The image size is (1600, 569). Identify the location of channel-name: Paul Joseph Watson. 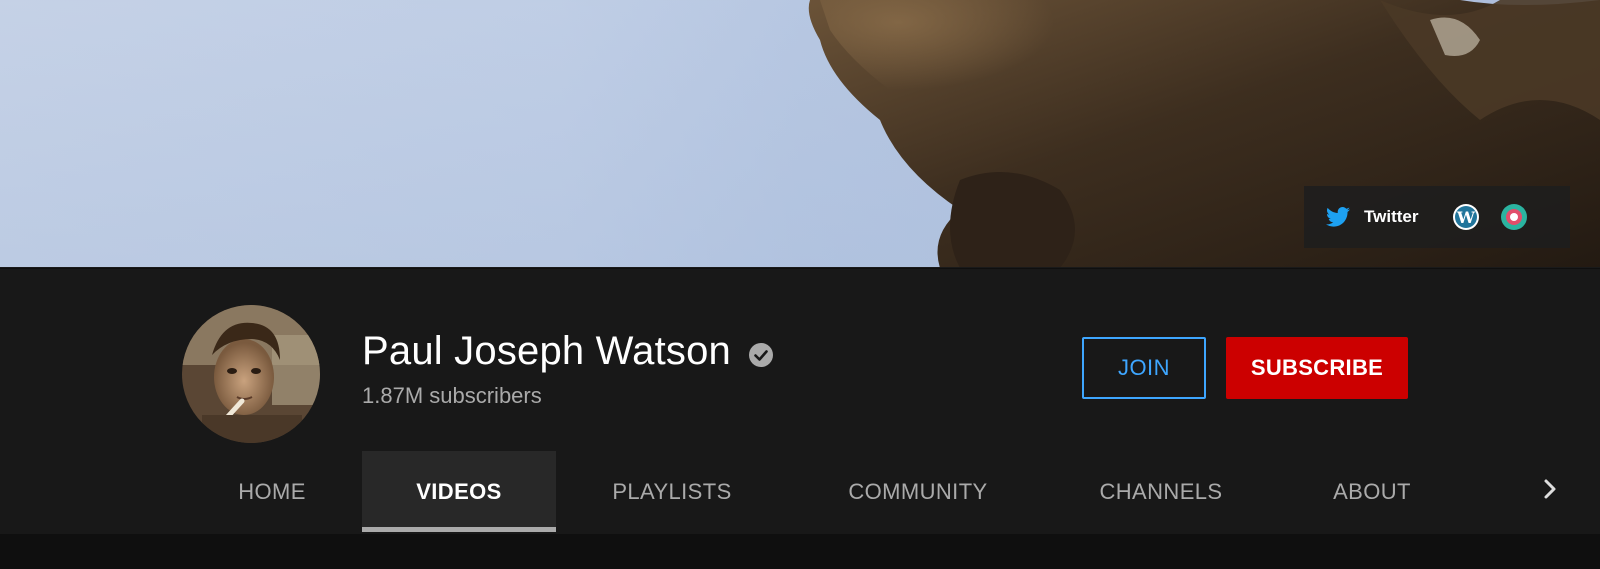
(546, 351).